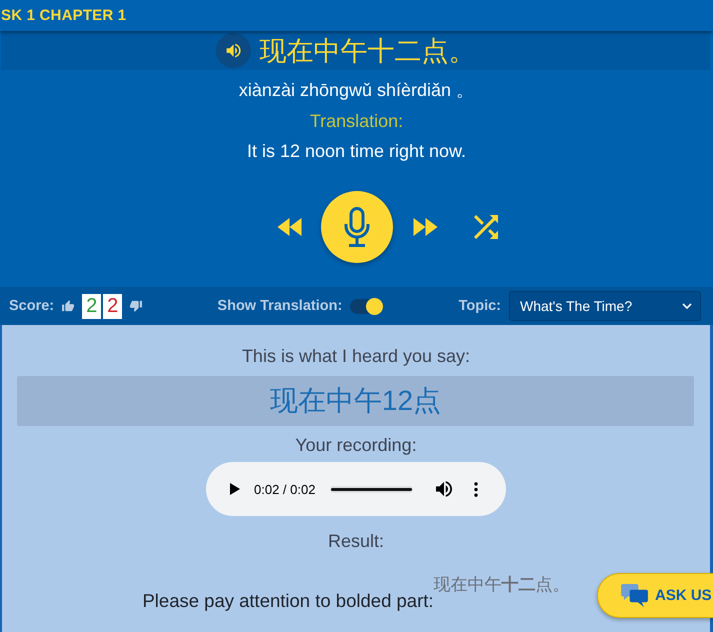 This screenshot has width=713, height=632. I want to click on thumbs-up-icon, so click(68, 306).